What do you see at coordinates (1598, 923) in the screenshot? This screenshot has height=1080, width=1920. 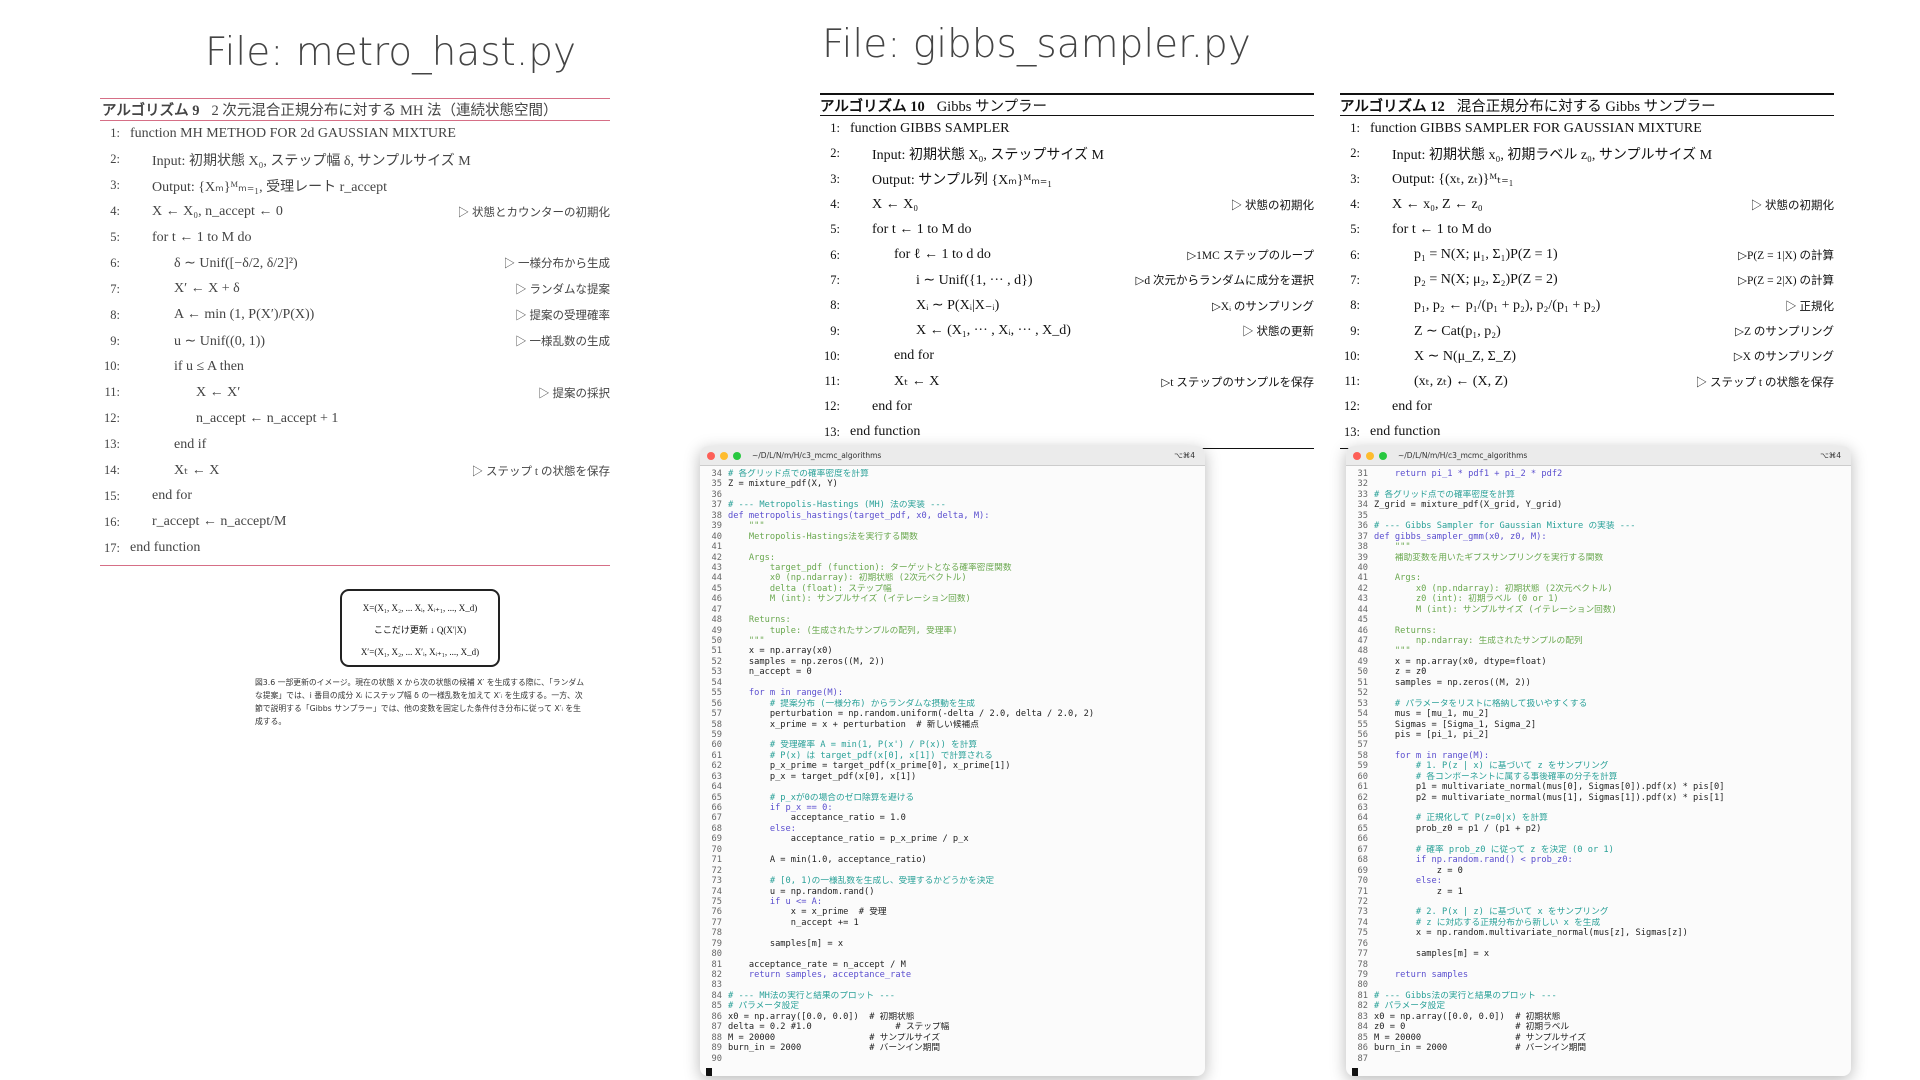 I see `code-line: 74 # z に対応する正規分布から新しい x を生成` at bounding box center [1598, 923].